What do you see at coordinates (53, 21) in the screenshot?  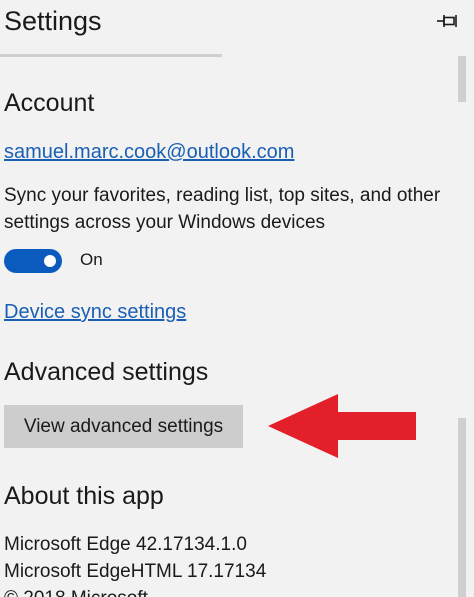 I see `page-title: Settings` at bounding box center [53, 21].